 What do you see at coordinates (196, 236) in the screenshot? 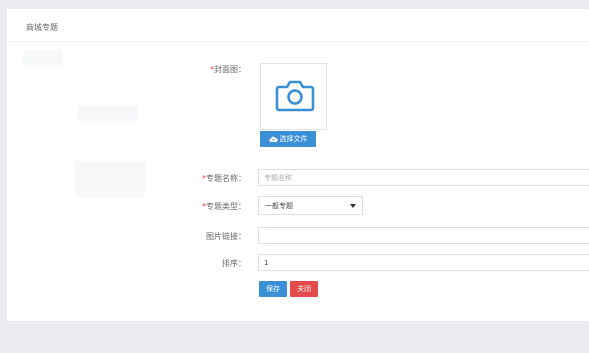
I see `link-label: 图片链接：` at bounding box center [196, 236].